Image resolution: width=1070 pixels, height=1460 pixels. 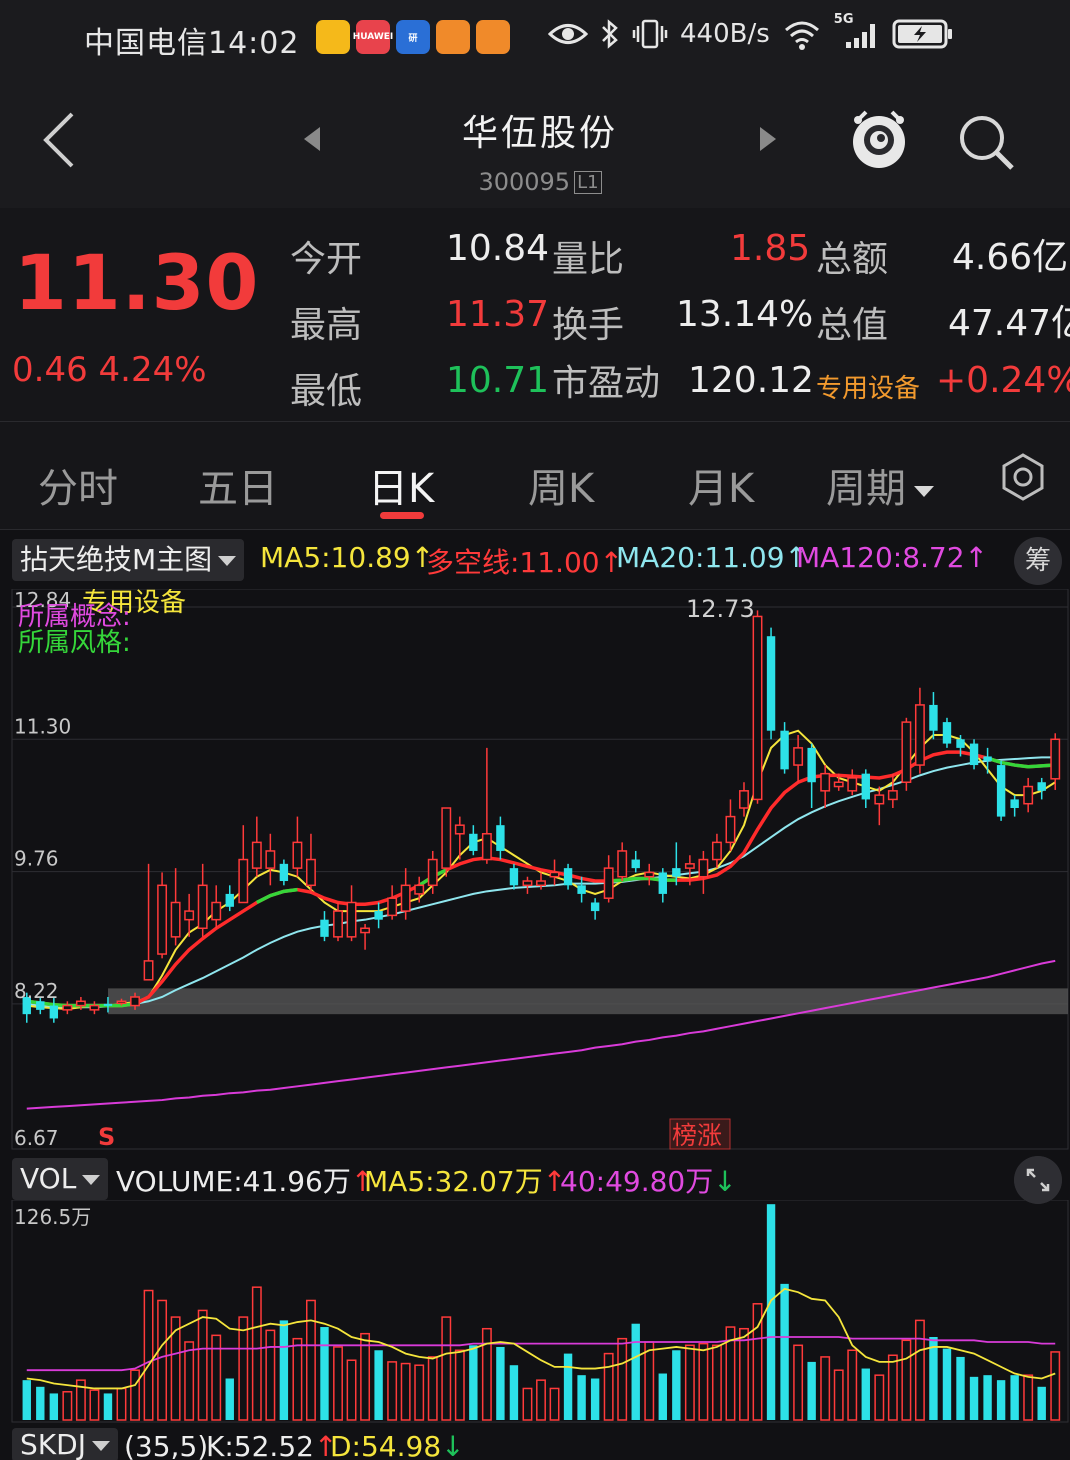 I want to click on tab-daily-k: 日K, so click(x=401, y=485).